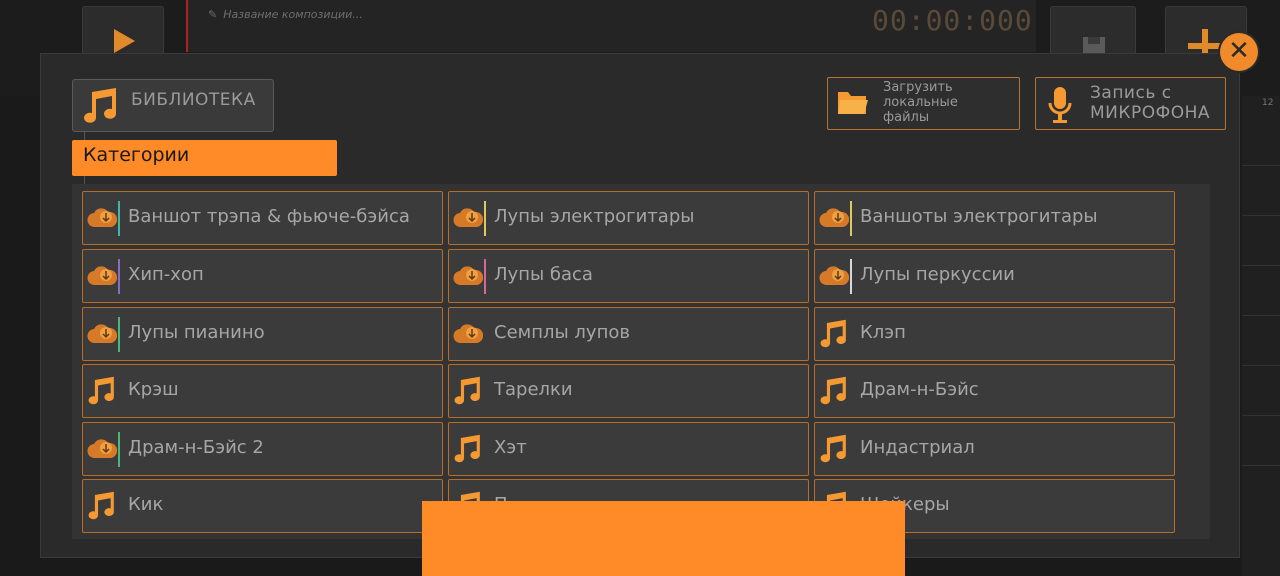 Image resolution: width=1280 pixels, height=576 pixels. I want to click on category-tile: Лупы перкуссии, so click(994, 276).